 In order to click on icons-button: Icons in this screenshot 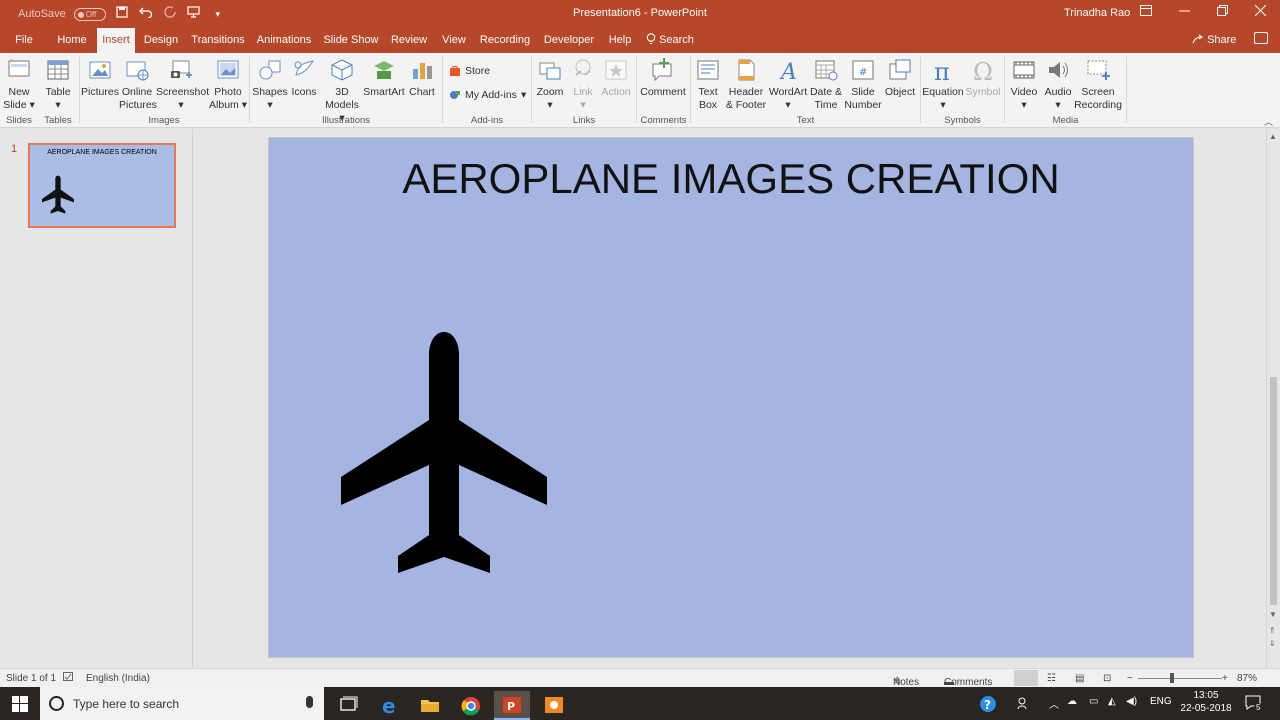, I will do `click(304, 78)`.